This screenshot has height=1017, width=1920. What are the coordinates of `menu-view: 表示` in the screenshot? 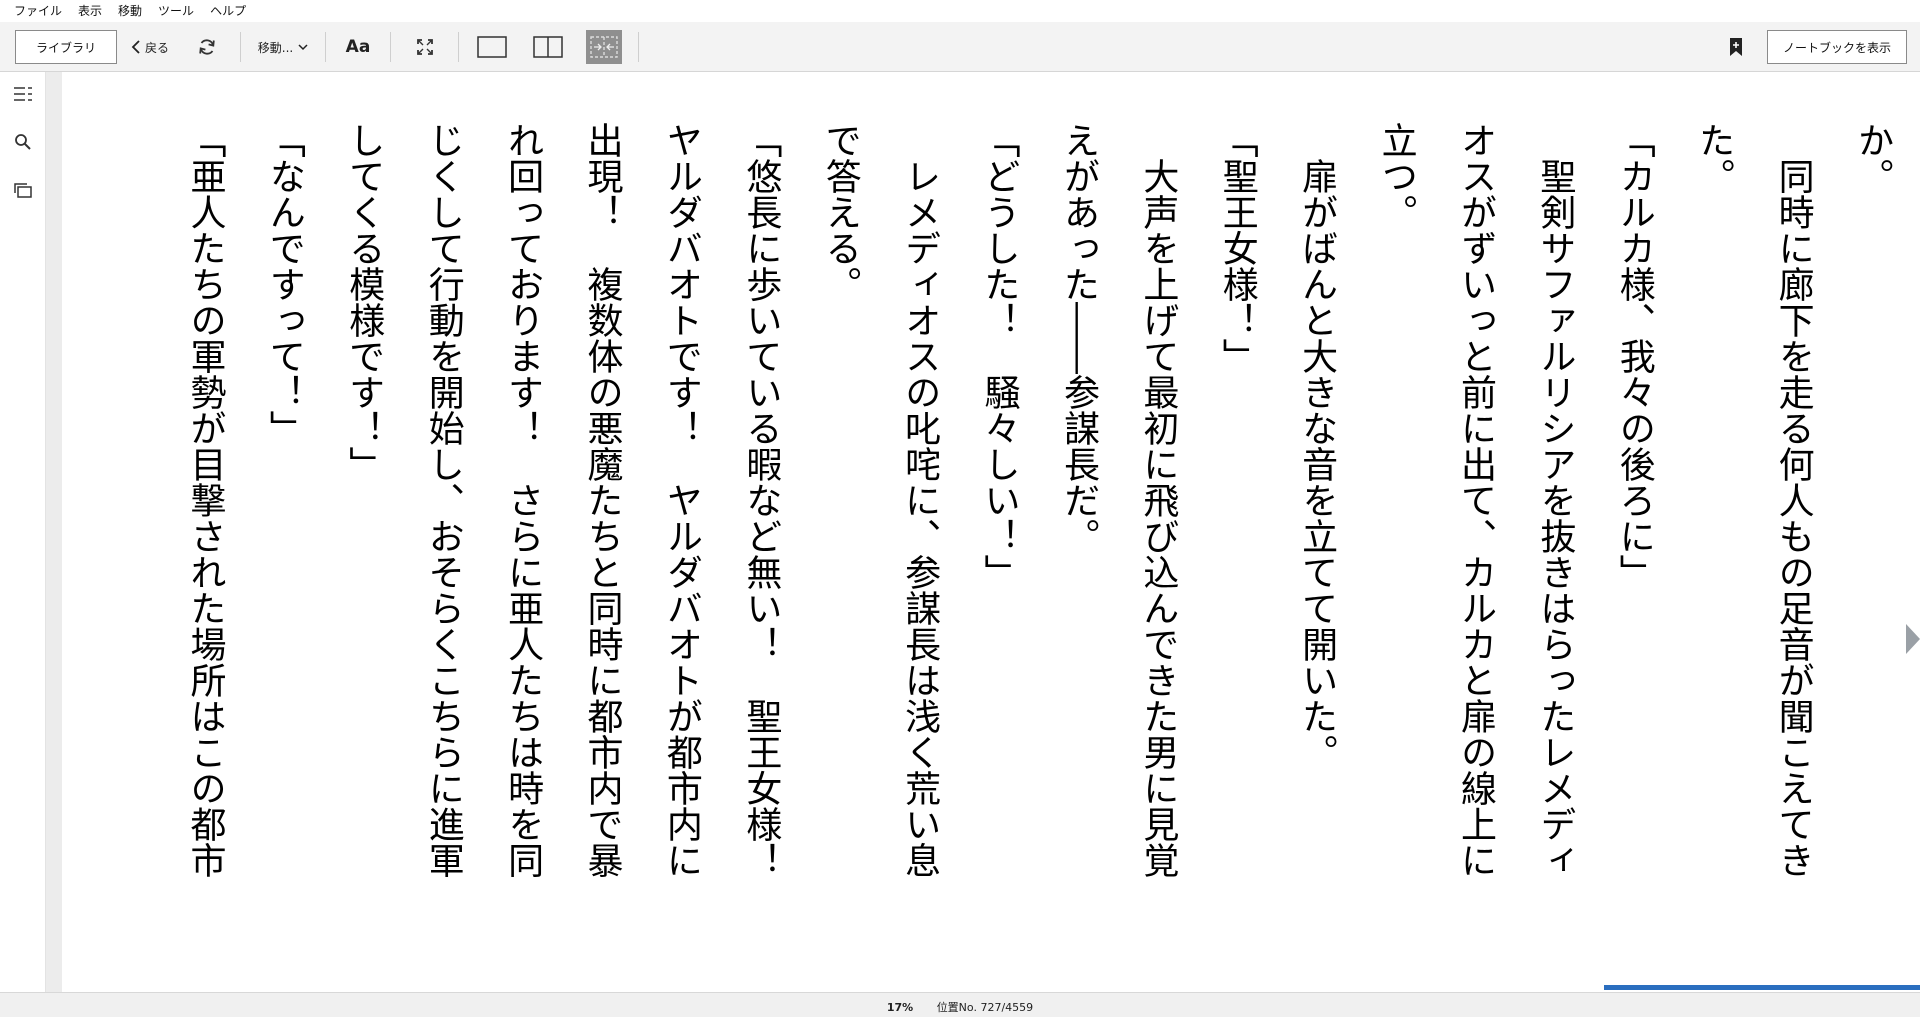 It's located at (90, 11).